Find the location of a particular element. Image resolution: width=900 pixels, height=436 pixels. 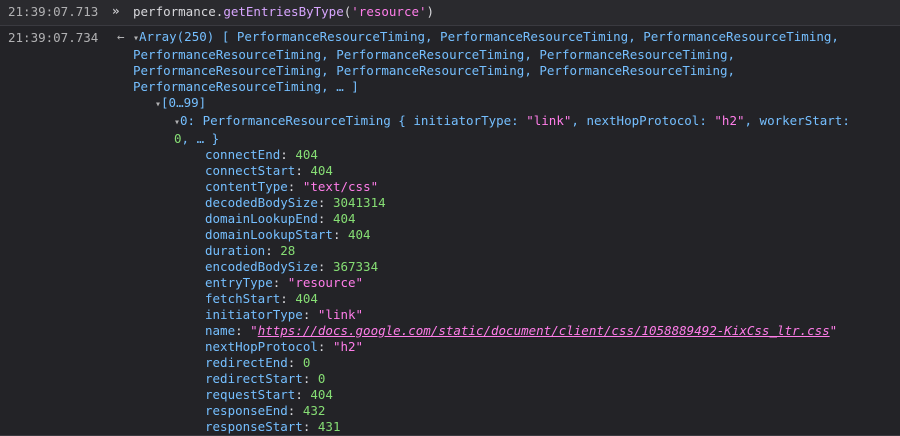

property-row: domainLookupEnd: 404 is located at coordinates (450, 219).